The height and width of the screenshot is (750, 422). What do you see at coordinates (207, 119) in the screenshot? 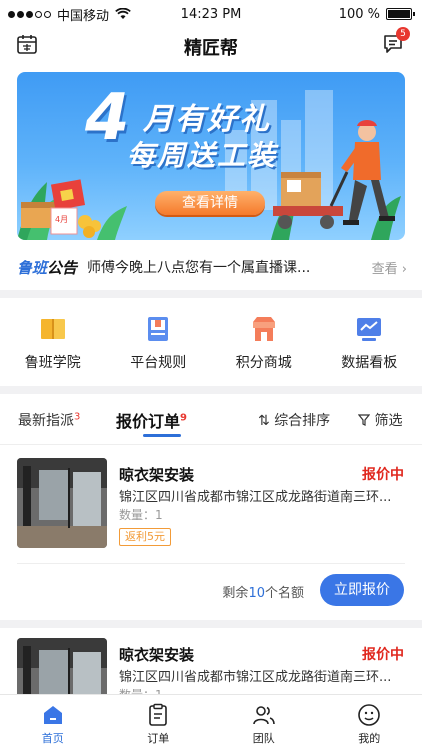
I see `banner-headline: 月有好礼` at bounding box center [207, 119].